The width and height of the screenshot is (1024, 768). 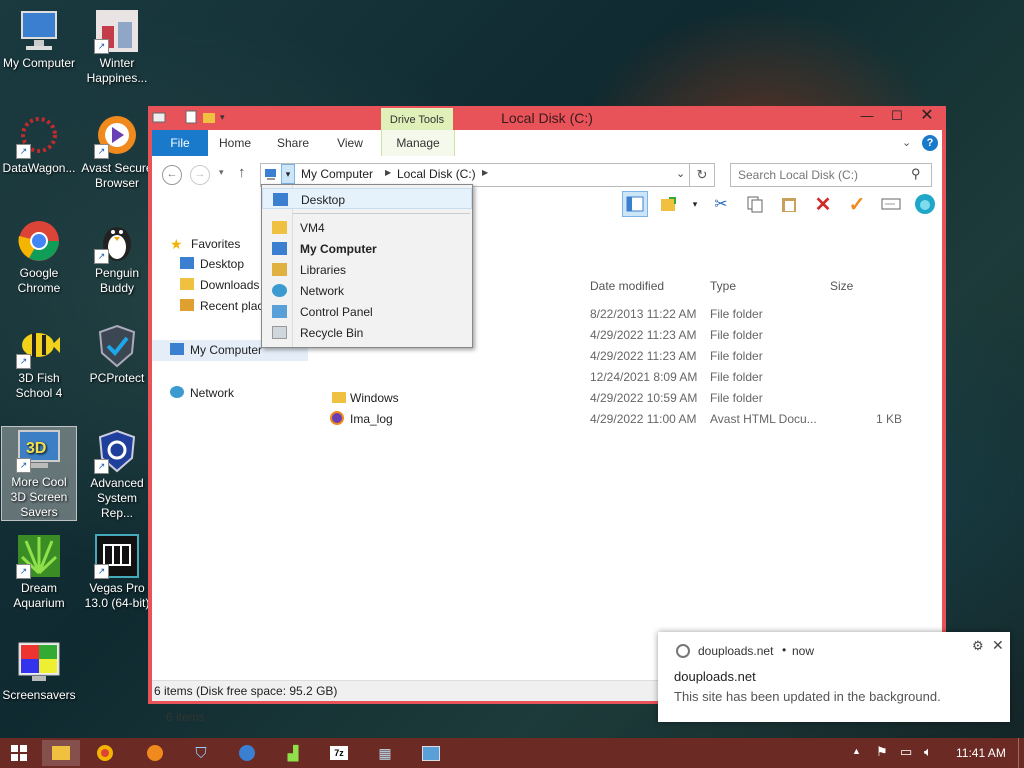 What do you see at coordinates (367, 290) in the screenshot?
I see `menu-item-network: Network` at bounding box center [367, 290].